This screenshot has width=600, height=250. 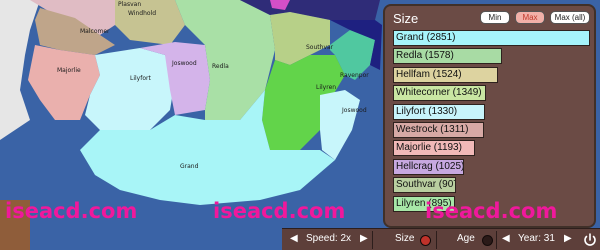 I want to click on speed-increase-icon: ▶, so click(x=364, y=238).